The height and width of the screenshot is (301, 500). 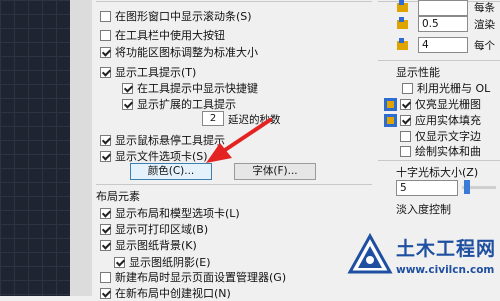 What do you see at coordinates (446, 249) in the screenshot?
I see `watermark-site-name: 土木工程网` at bounding box center [446, 249].